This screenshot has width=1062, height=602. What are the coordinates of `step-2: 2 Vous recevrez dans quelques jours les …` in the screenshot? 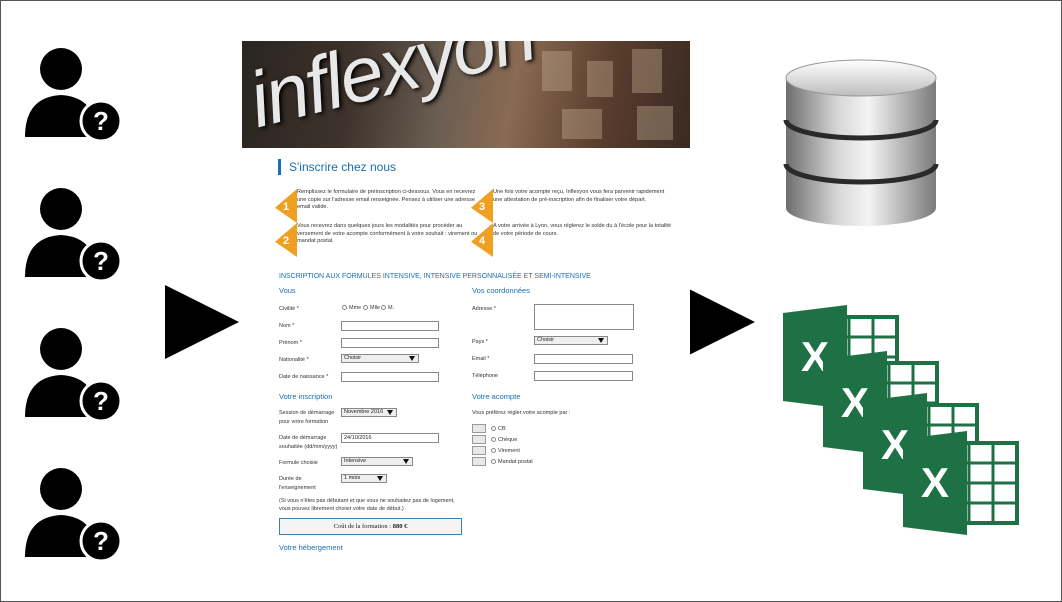 It's located at (376, 240).